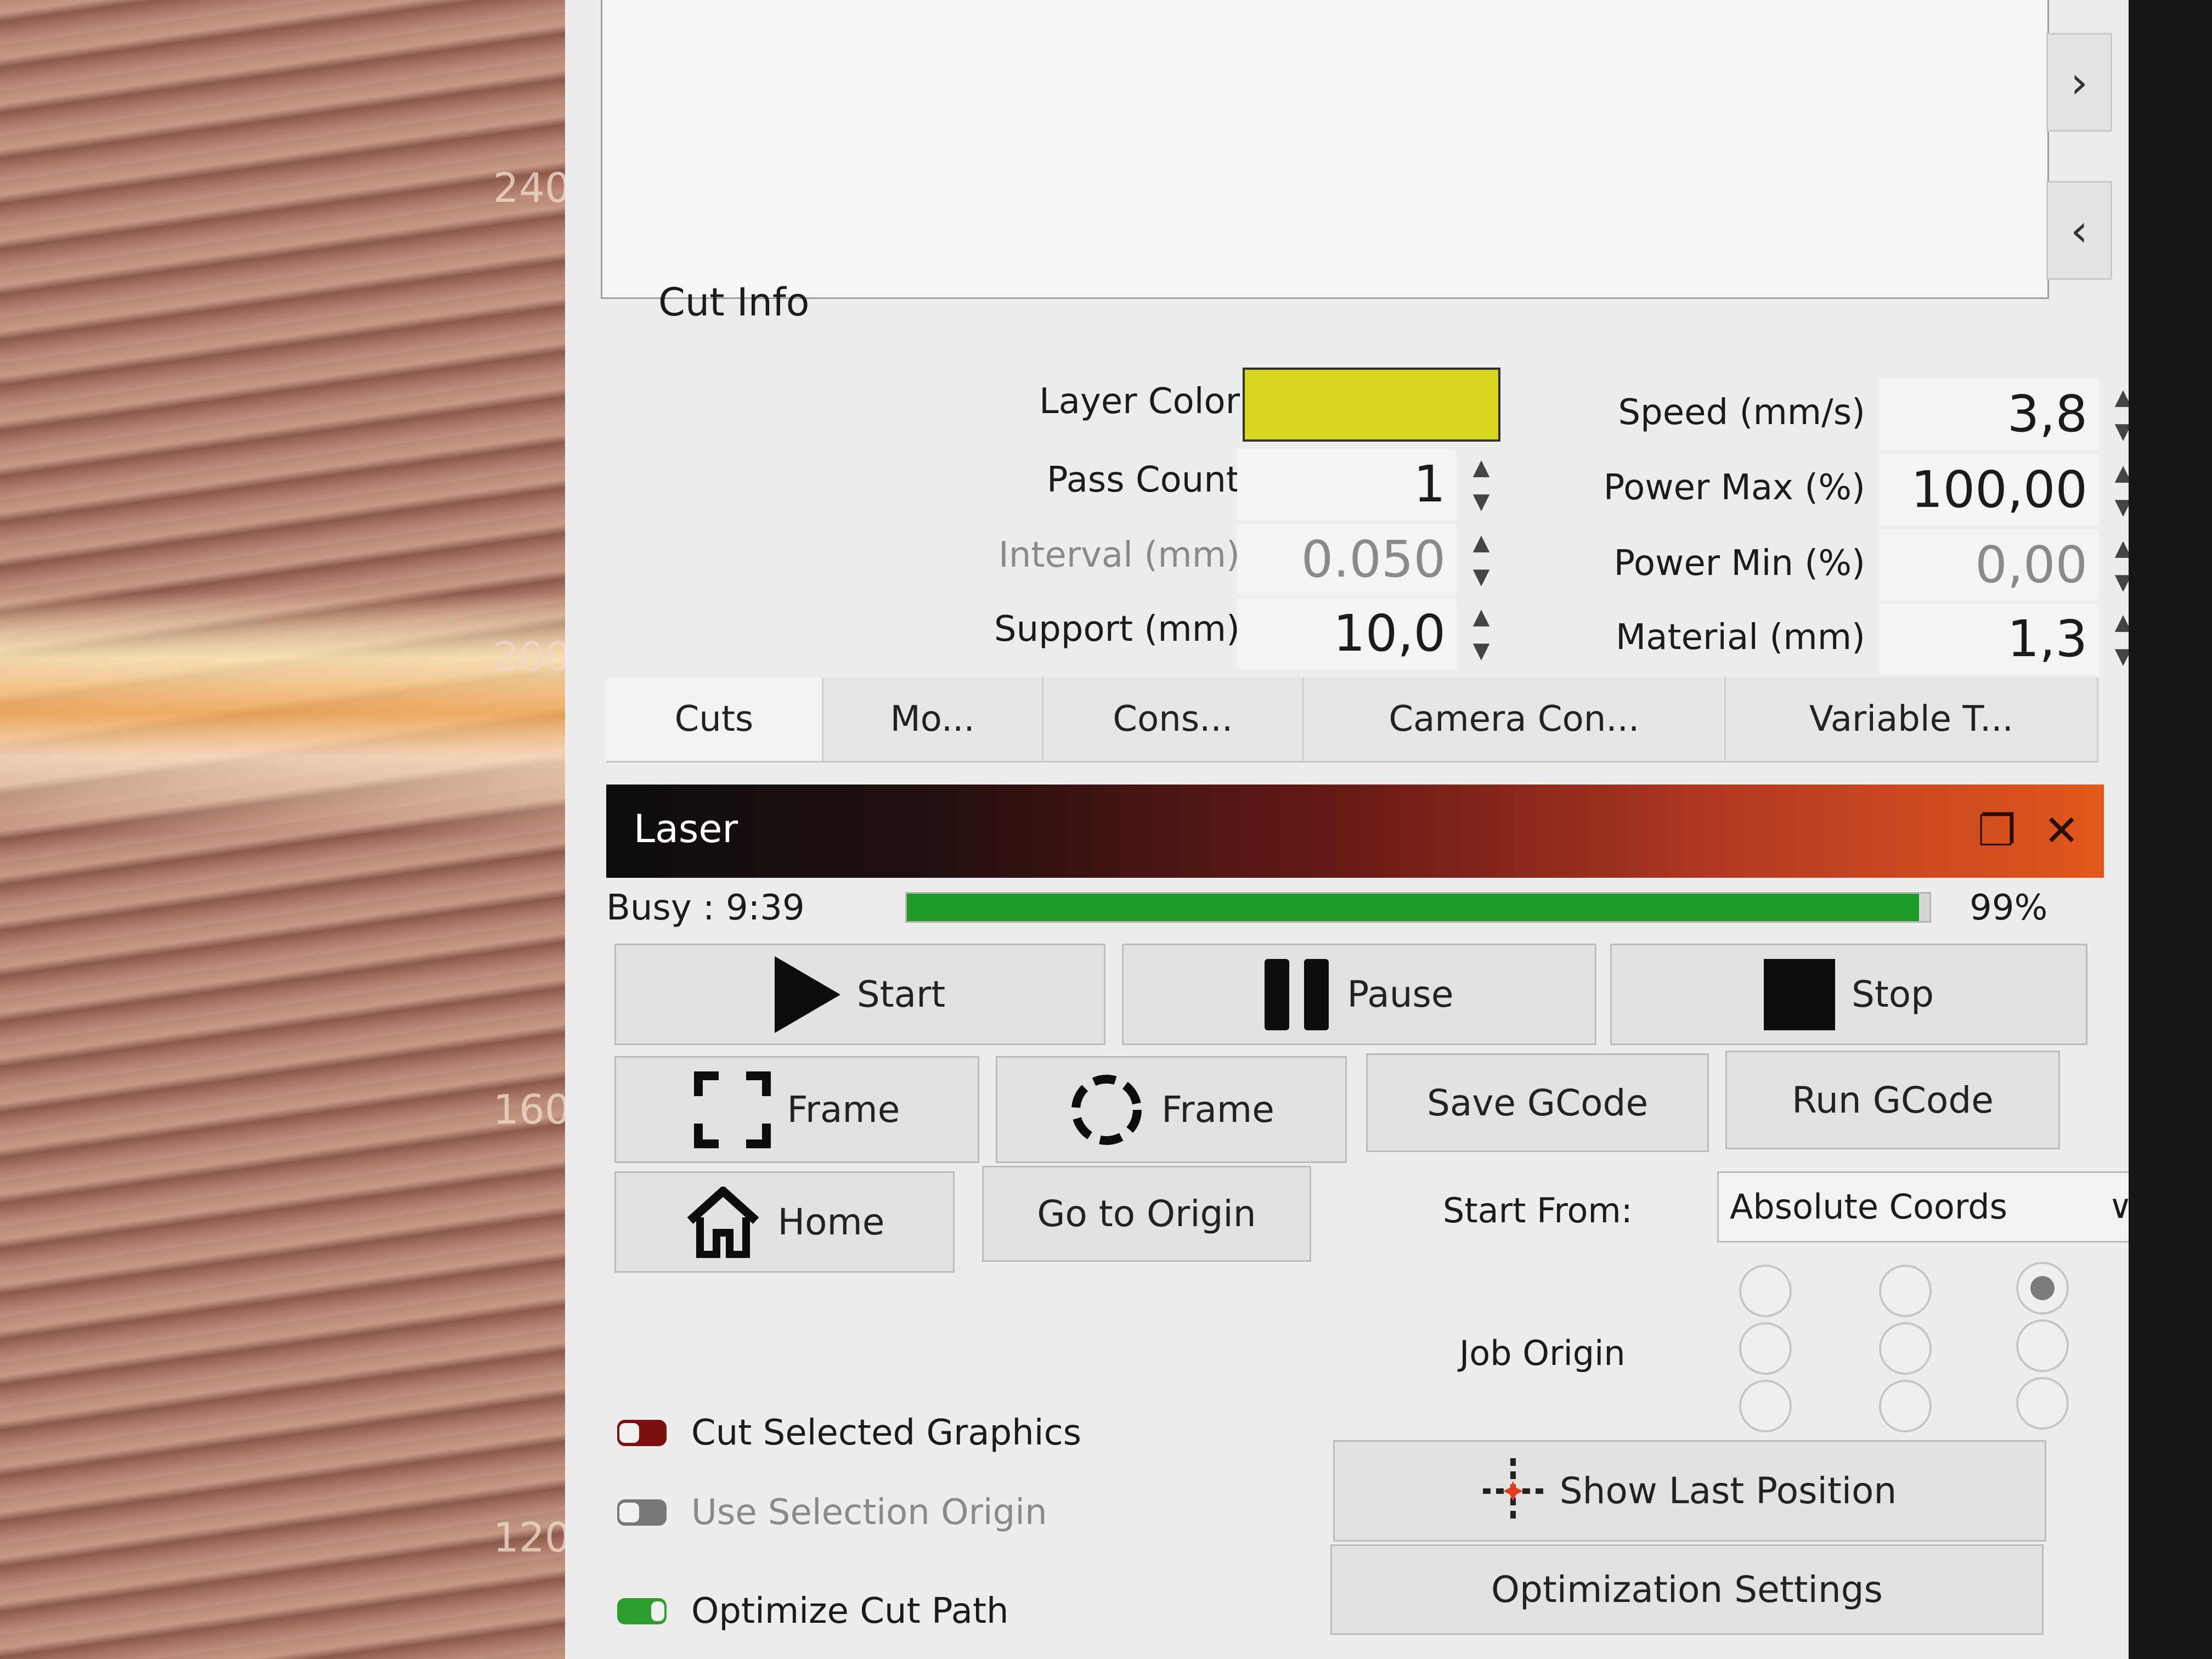 Image resolution: width=2212 pixels, height=1659 pixels. What do you see at coordinates (1799, 994) in the screenshot?
I see `stop-icon` at bounding box center [1799, 994].